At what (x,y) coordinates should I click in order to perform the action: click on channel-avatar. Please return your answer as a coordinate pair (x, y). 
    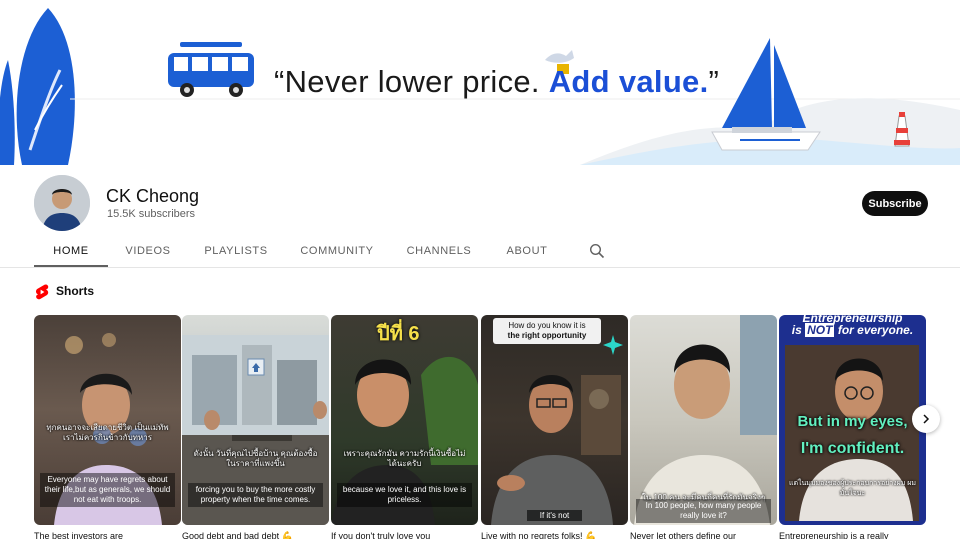
    Looking at the image, I should click on (62, 203).